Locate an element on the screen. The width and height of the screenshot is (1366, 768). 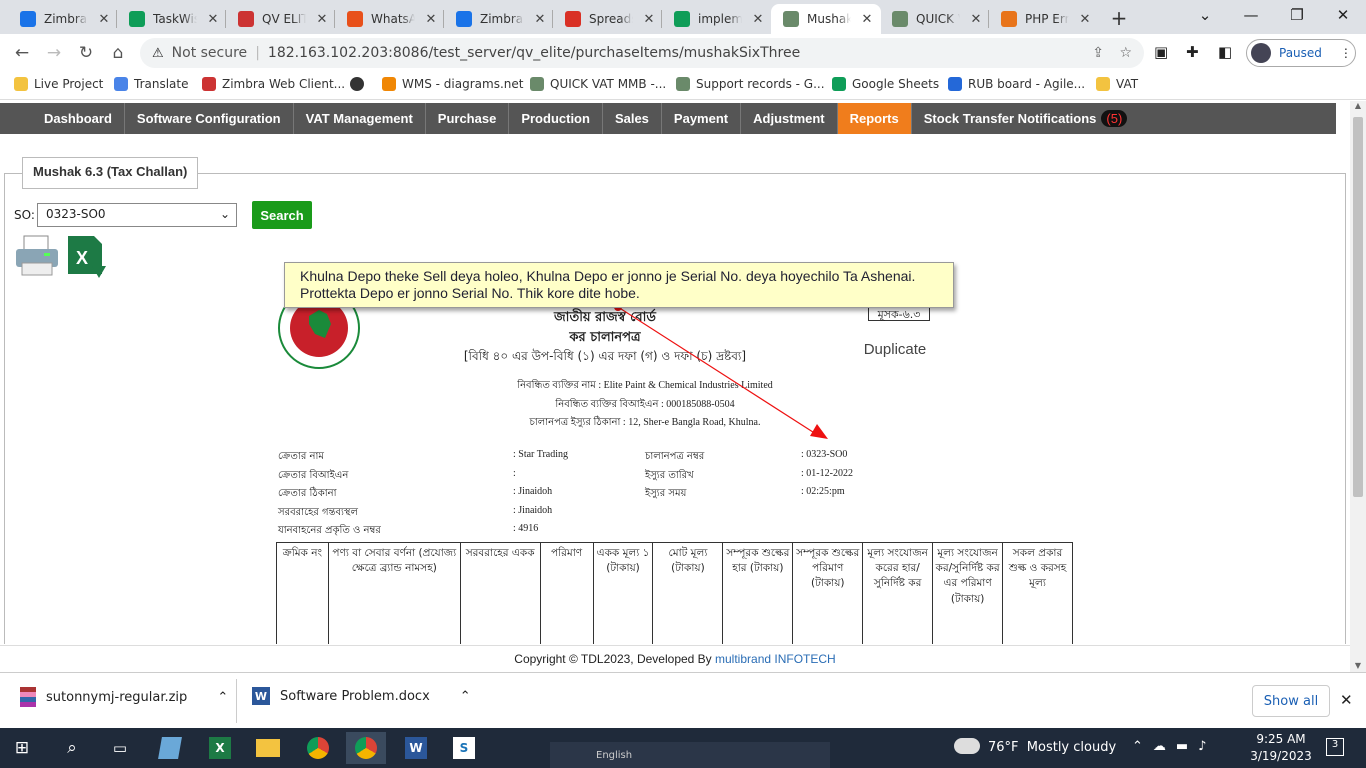
back-icon: ← is located at coordinates (22, 53).